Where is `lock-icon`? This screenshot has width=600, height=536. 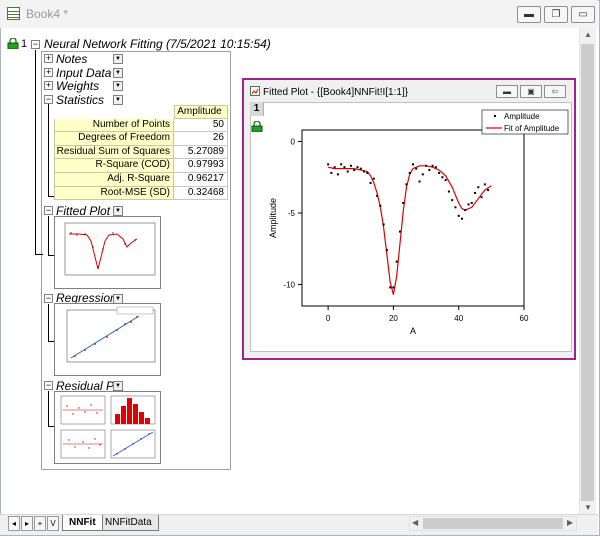
lock-icon is located at coordinates (13, 43).